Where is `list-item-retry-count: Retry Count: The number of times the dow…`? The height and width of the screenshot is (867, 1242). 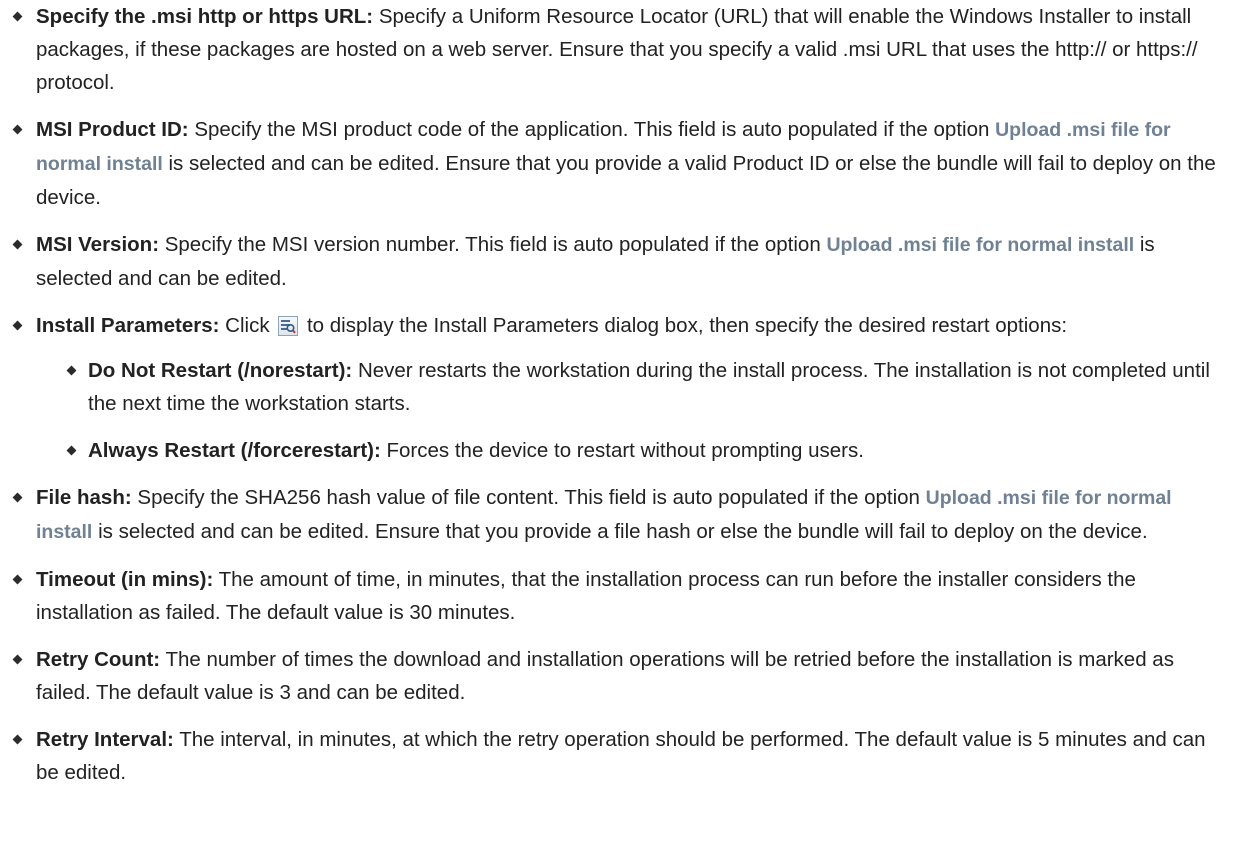 list-item-retry-count: Retry Count: The number of times the dow… is located at coordinates (610, 676).